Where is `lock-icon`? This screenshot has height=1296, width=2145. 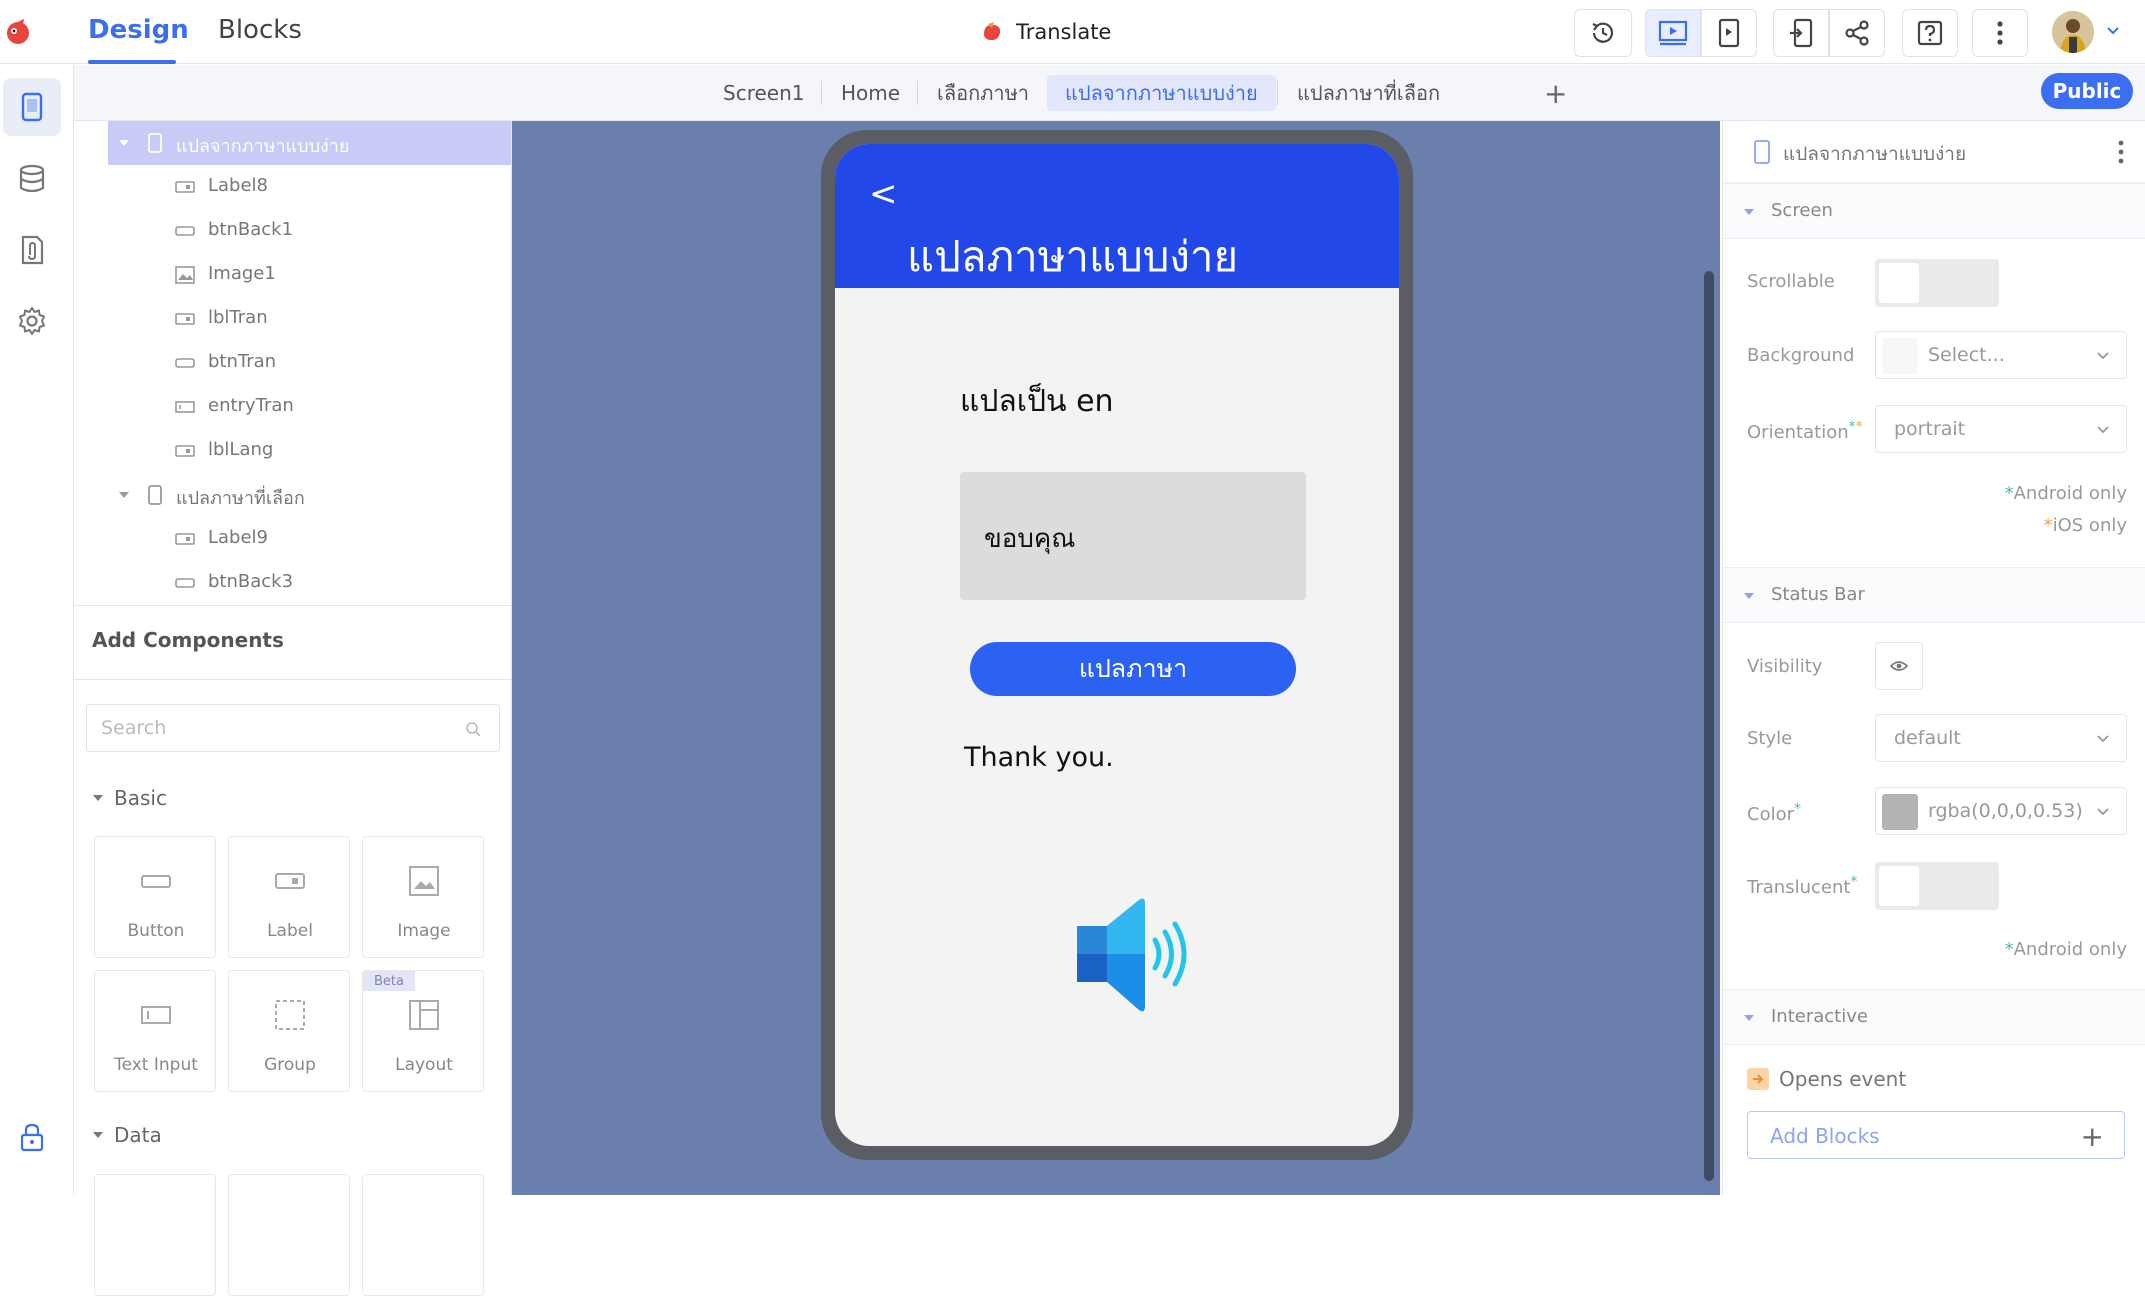 lock-icon is located at coordinates (32, 1137).